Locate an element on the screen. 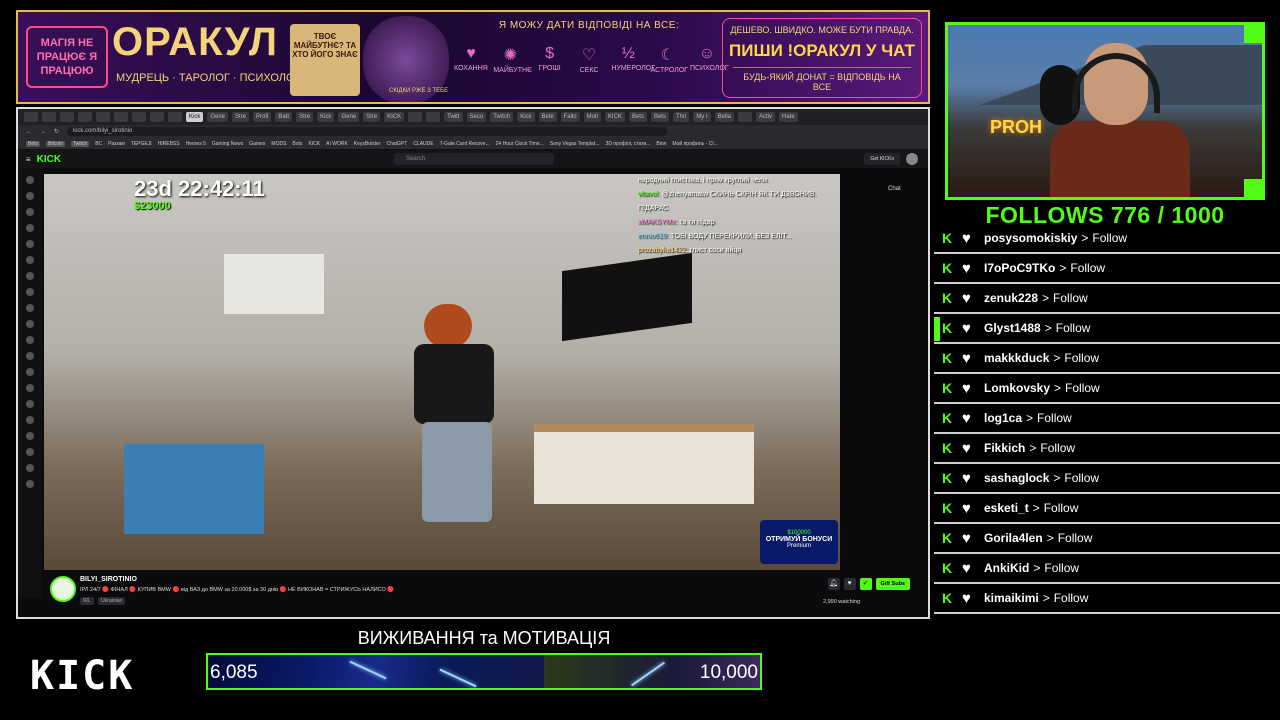 Image resolution: width=1280 pixels, height=720 pixels. bookmark-item: Twitch is located at coordinates (80, 143).